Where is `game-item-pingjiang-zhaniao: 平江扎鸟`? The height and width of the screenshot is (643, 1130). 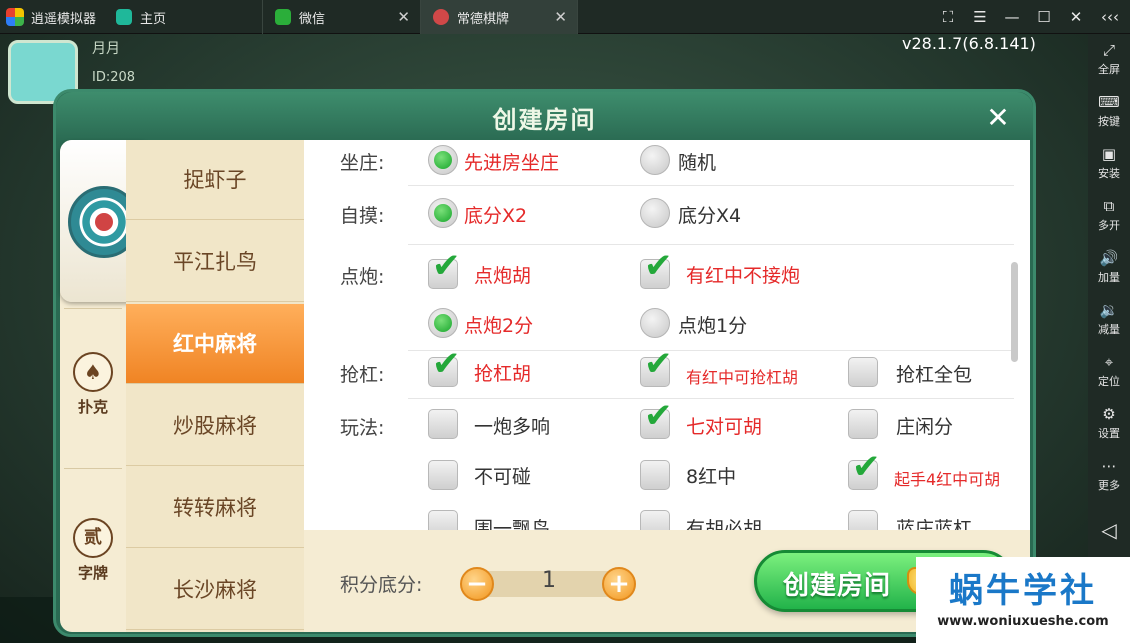
game-item-pingjiang-zhaniao: 平江扎鸟 is located at coordinates (215, 262).